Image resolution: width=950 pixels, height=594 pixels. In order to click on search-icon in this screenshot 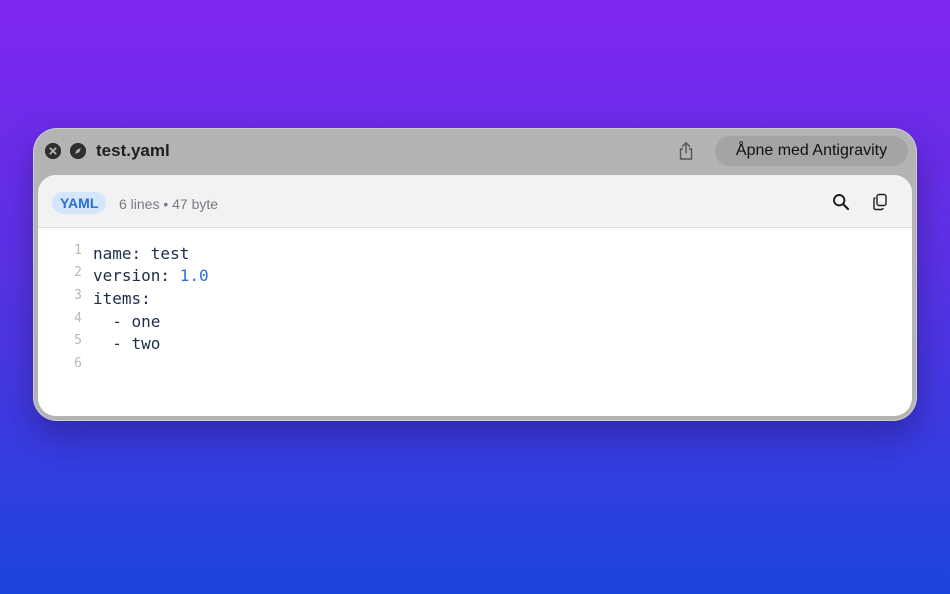, I will do `click(841, 202)`.